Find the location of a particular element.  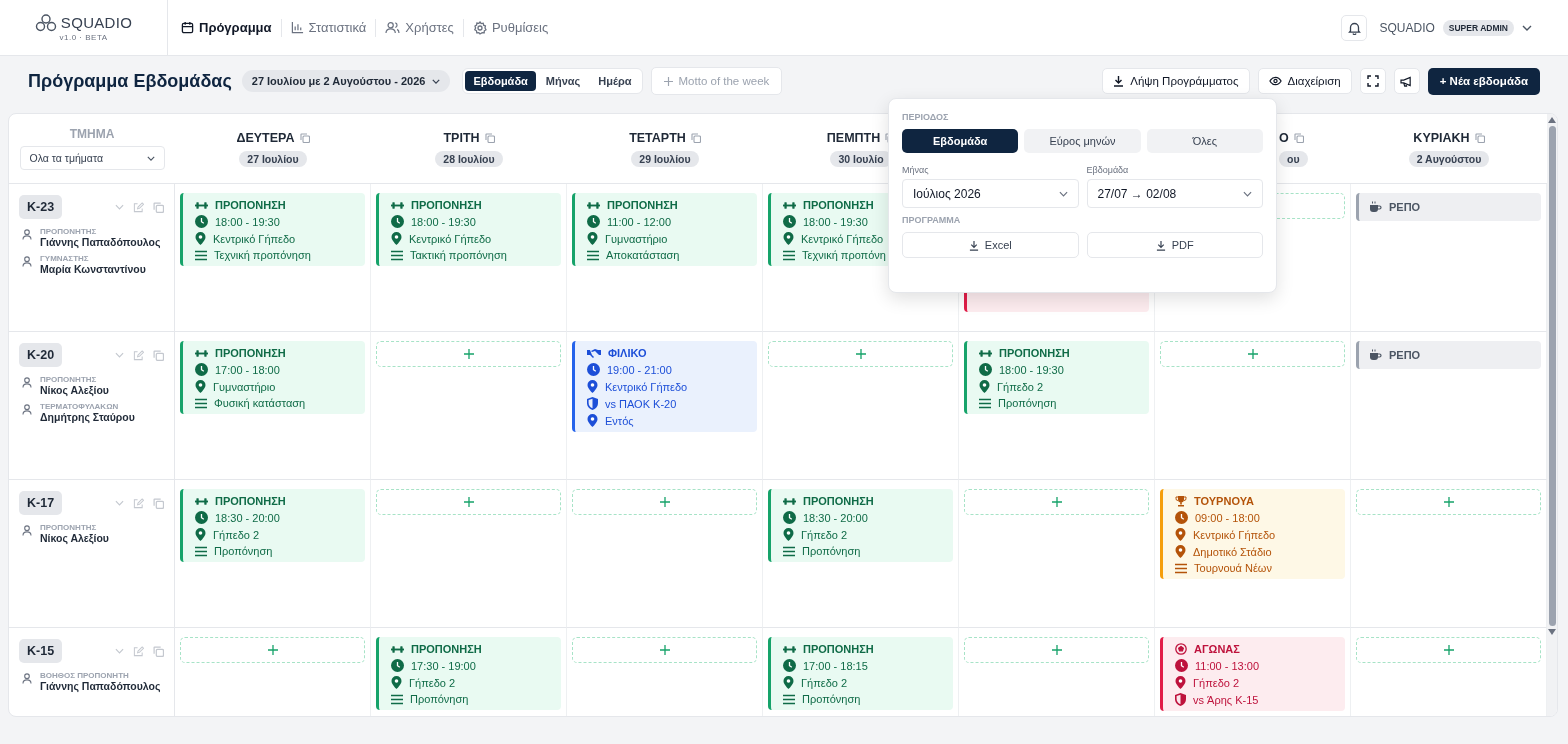

event-card: ΠΡΟΠΟΝΗΣΗ 17:00 - 18:15 Γήπεδο 2 Προπόνηση is located at coordinates (860, 673).